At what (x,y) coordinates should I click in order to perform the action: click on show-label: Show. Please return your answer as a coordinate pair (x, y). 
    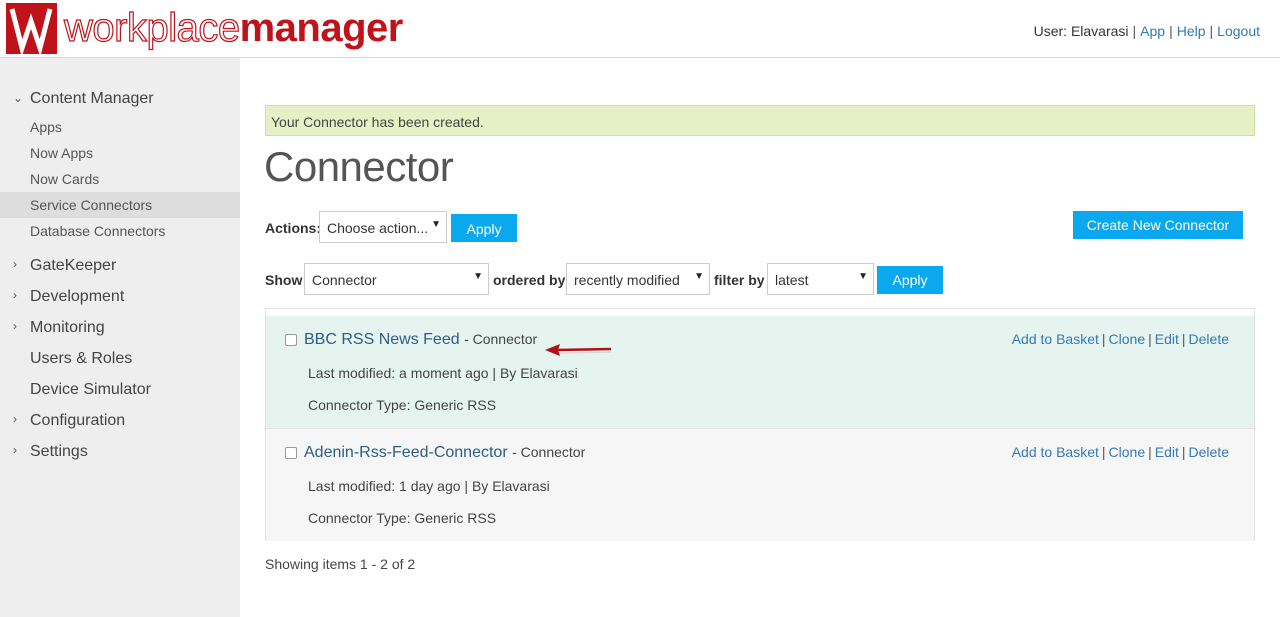
    Looking at the image, I should click on (284, 280).